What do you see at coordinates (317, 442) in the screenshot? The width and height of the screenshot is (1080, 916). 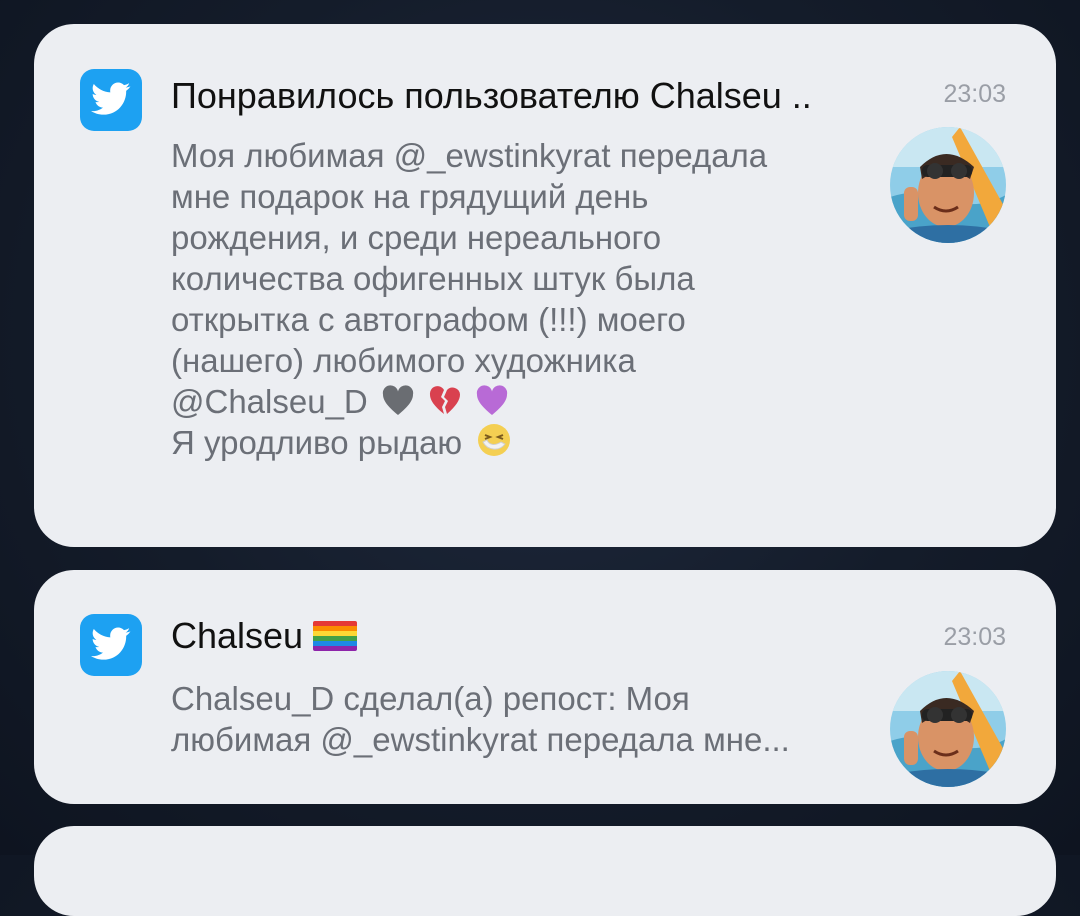 I see `body-line: Я уродливо рыдаю` at bounding box center [317, 442].